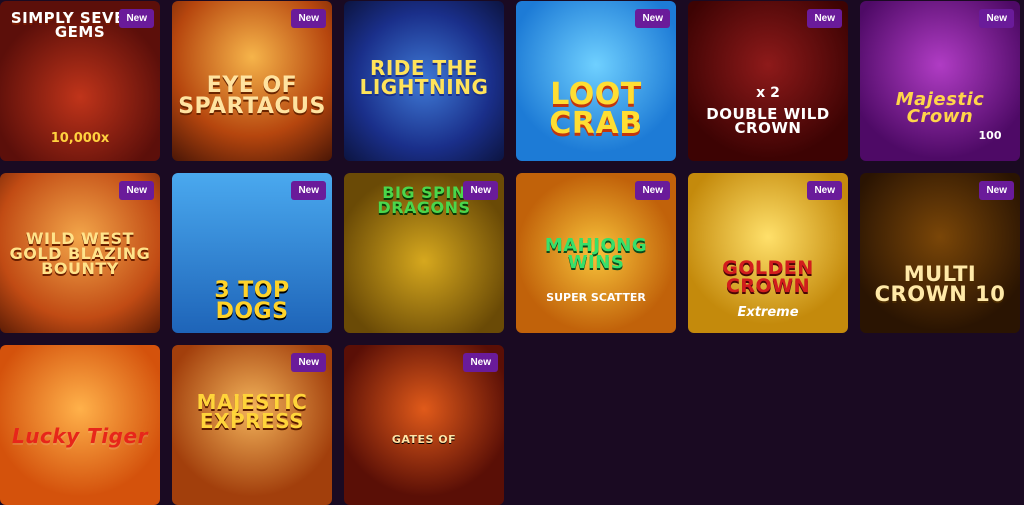  I want to click on game-tile-mahjong-wins: MAHJONG WINS SUPER SCATTER New, so click(596, 253).